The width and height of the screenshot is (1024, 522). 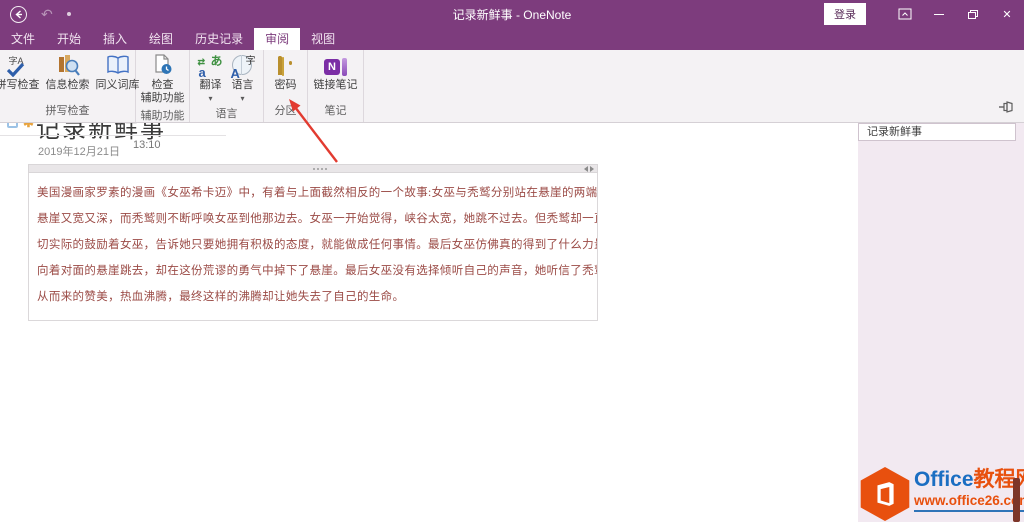 I want to click on clipped-notebook-icon, so click(x=12, y=125).